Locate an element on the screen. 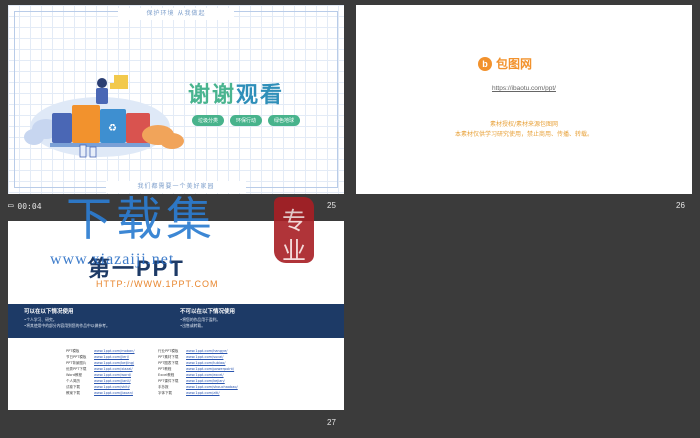  brand-url: HTTP://WWW.1PPT.COM is located at coordinates (157, 284).